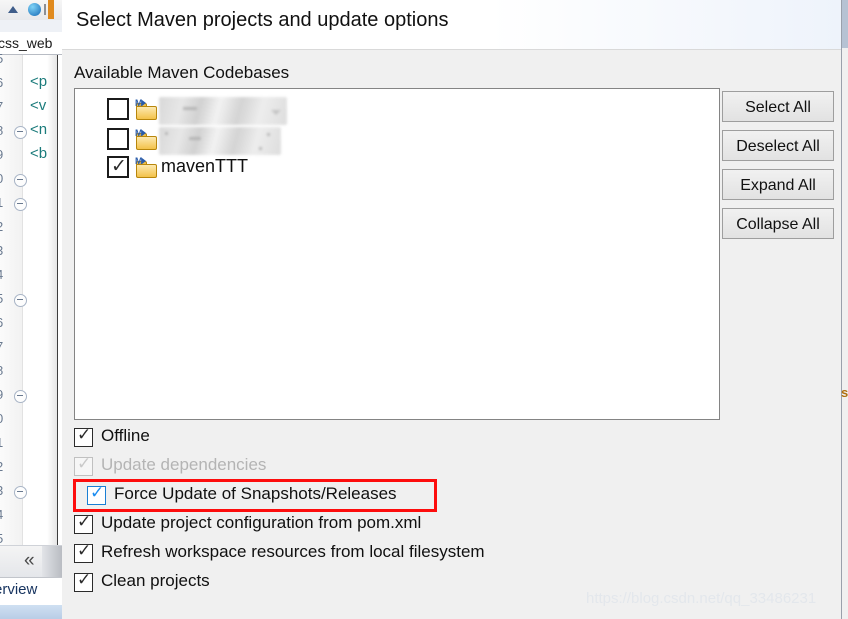 The width and height of the screenshot is (848, 619). Describe the element at coordinates (39, 153) in the screenshot. I see `code-line: <b` at that location.